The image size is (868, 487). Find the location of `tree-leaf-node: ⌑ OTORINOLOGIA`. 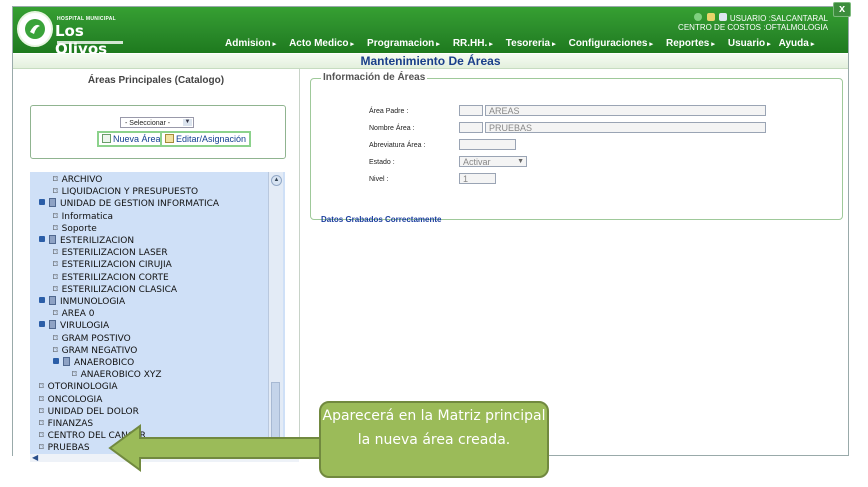

tree-leaf-node: ⌑ OTORINOLOGIA is located at coordinates (78, 387).